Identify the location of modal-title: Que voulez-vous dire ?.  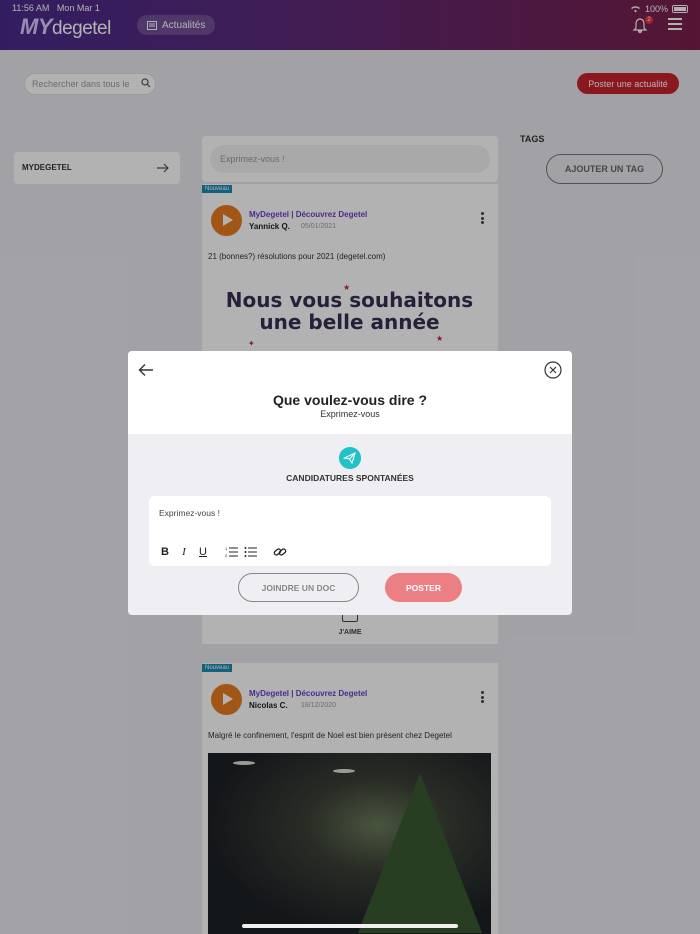
(350, 400).